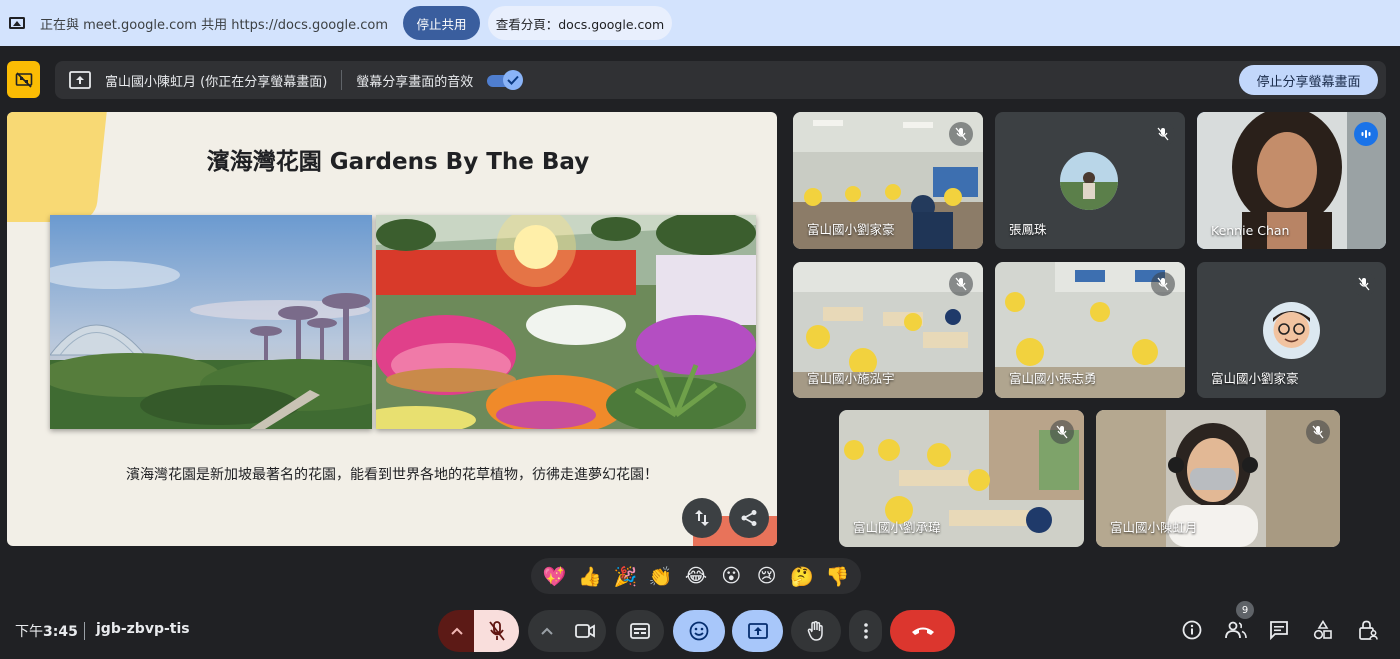  Describe the element at coordinates (60, 632) in the screenshot. I see `time-value: 3:45` at that location.